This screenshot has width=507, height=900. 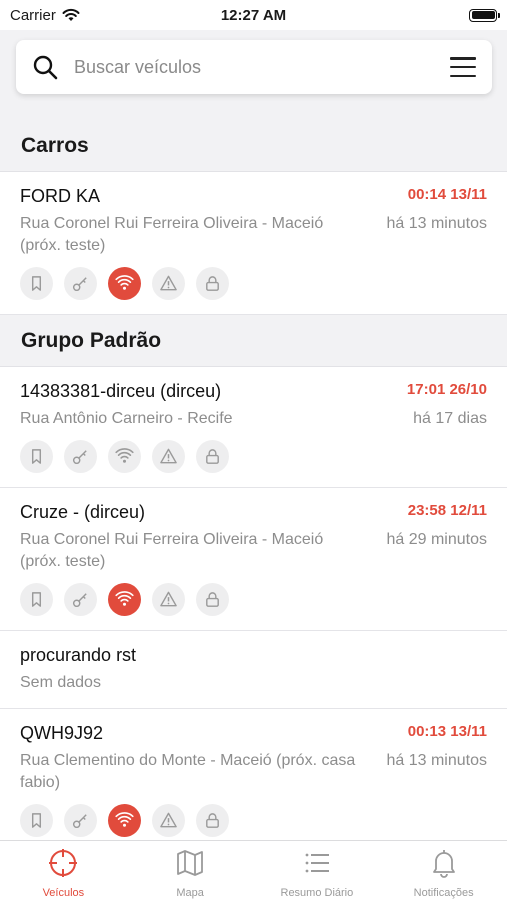 I want to click on vehicle-timestamp: 00:13 13/11, so click(x=447, y=731).